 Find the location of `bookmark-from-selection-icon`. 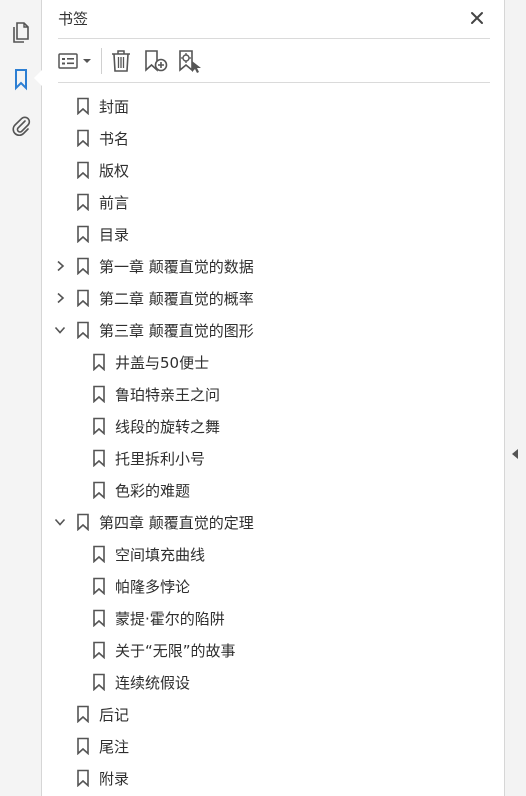

bookmark-from-selection-icon is located at coordinates (190, 61).